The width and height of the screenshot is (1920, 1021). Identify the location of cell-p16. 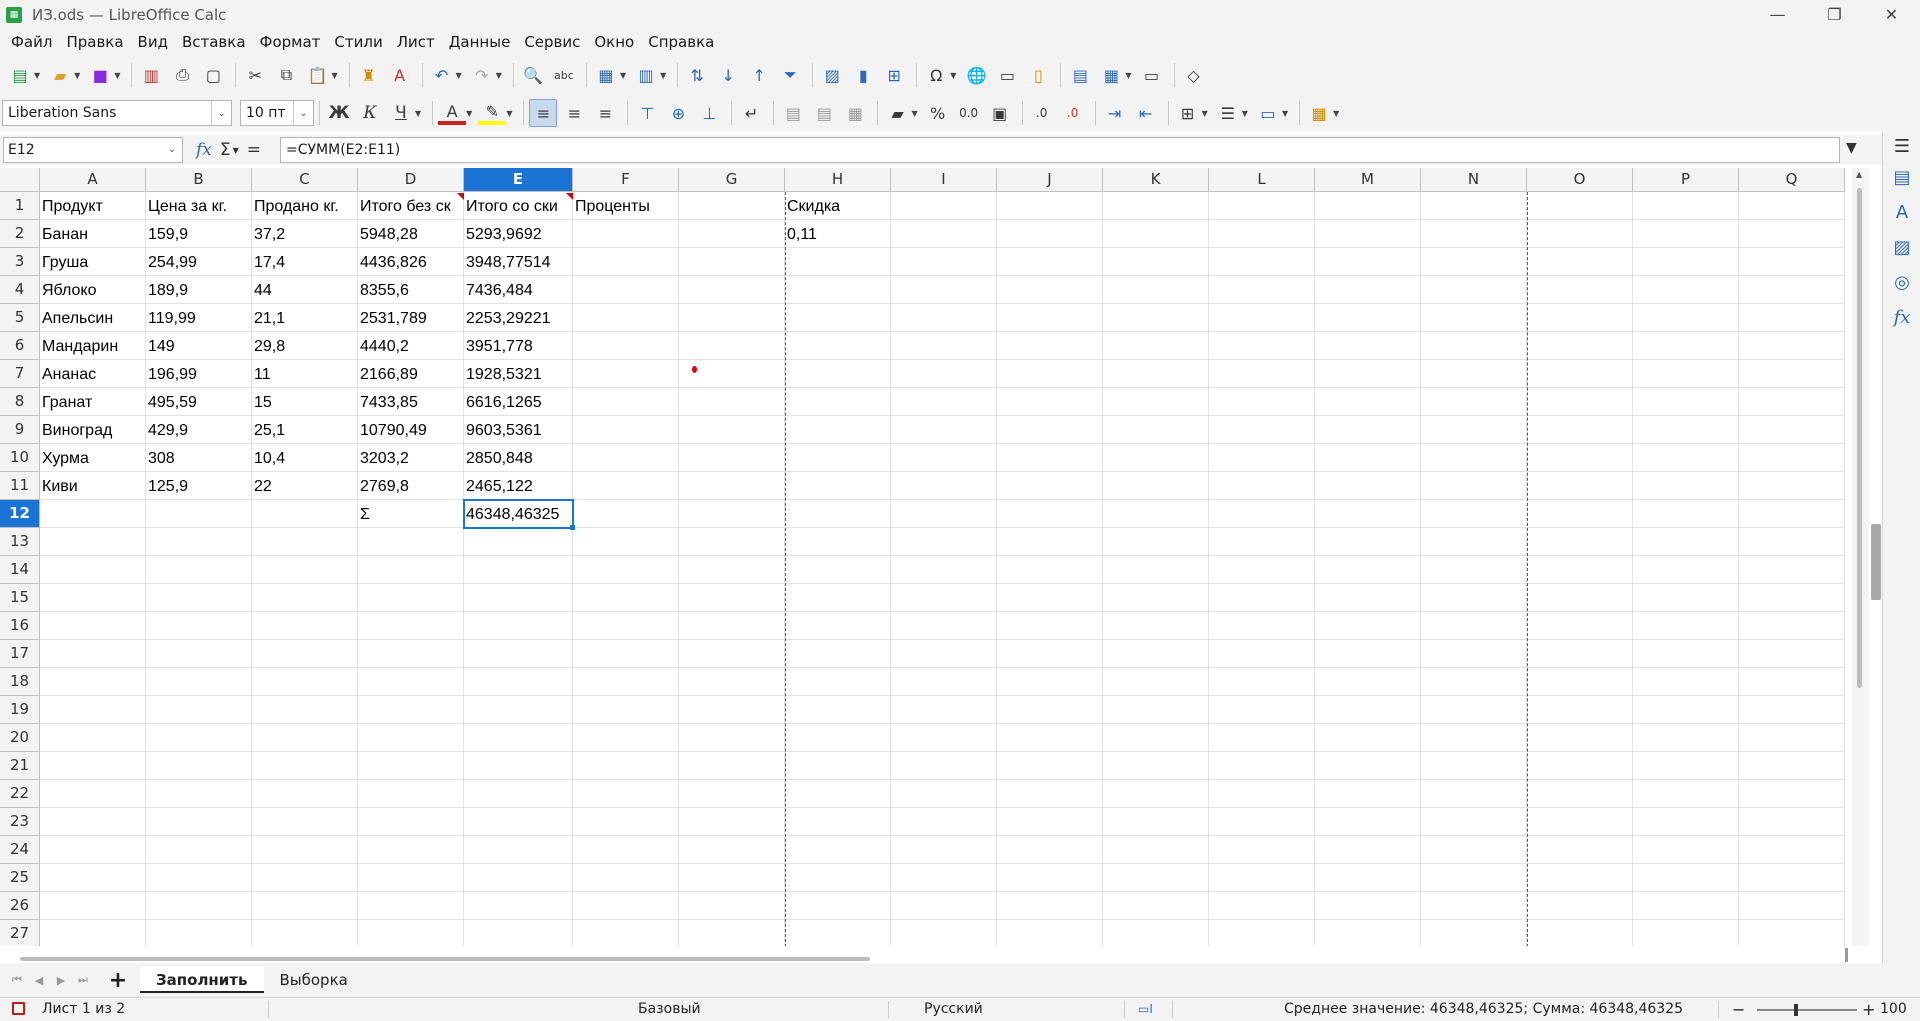
(1686, 626).